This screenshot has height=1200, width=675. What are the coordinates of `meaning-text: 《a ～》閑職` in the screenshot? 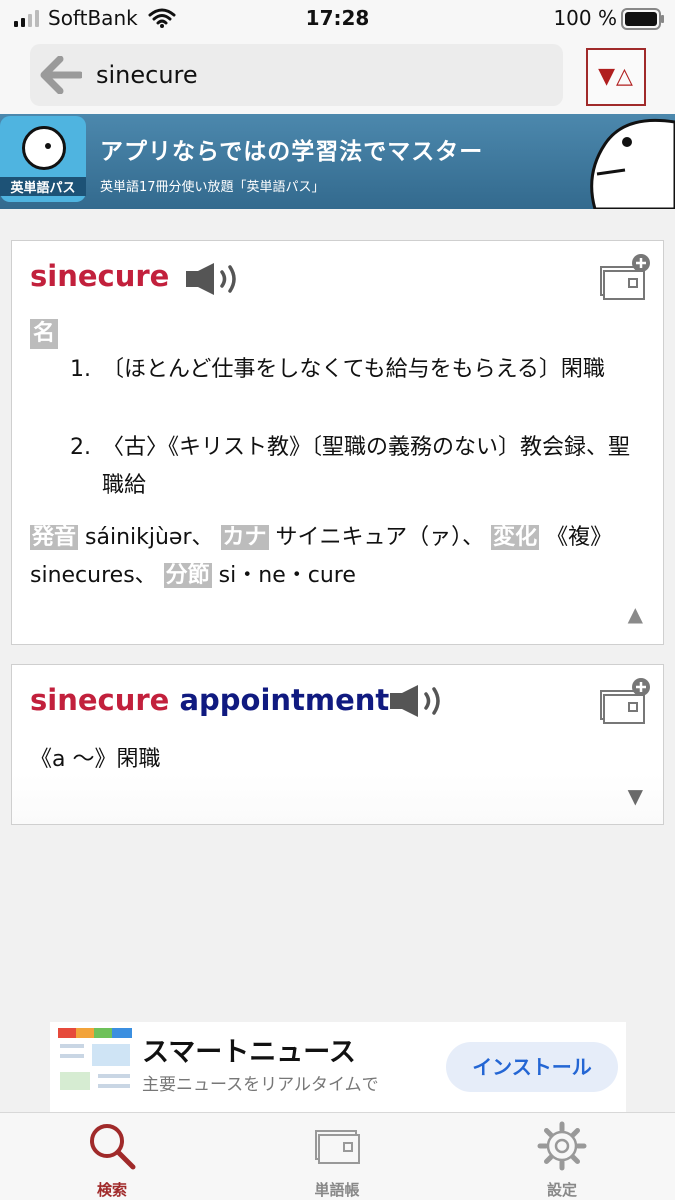 It's located at (95, 759).